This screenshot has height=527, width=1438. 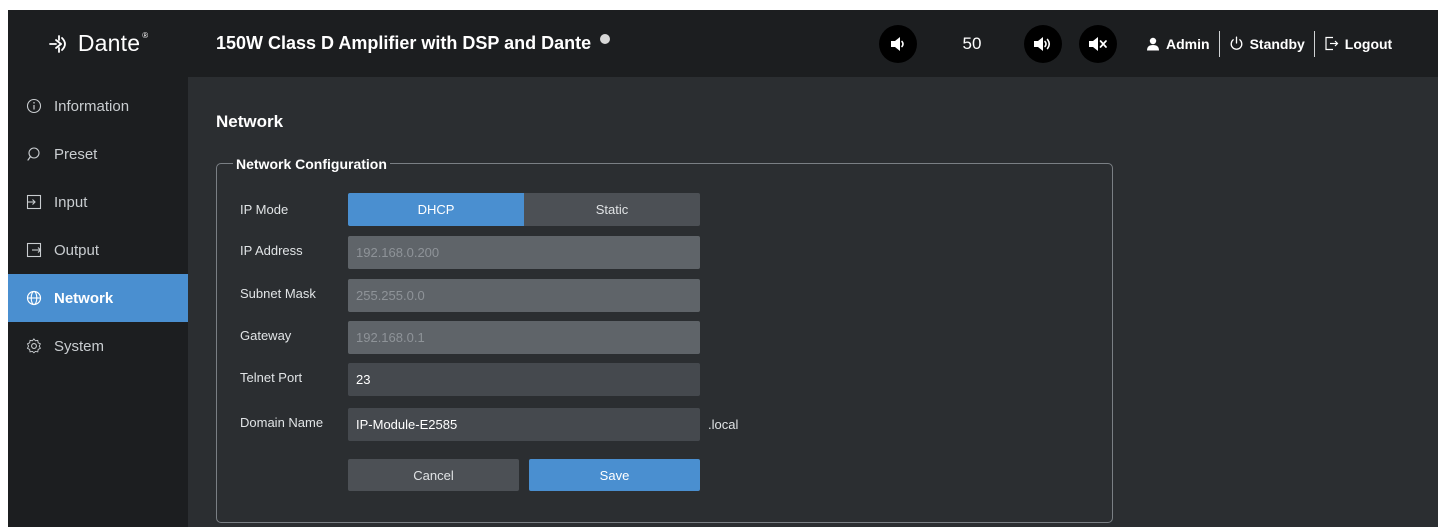 I want to click on logout-button: Logout, so click(x=1358, y=44).